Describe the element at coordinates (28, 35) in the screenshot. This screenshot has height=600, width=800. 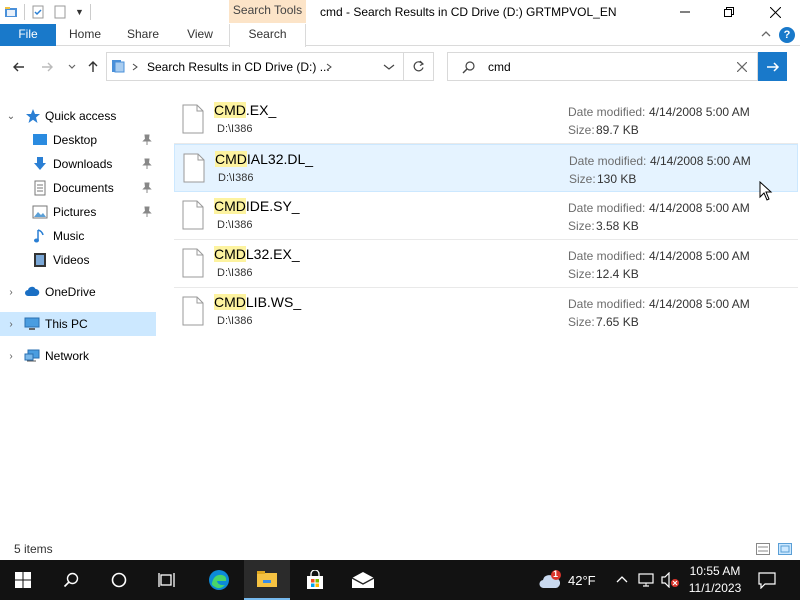
I see `tab-file: File` at that location.